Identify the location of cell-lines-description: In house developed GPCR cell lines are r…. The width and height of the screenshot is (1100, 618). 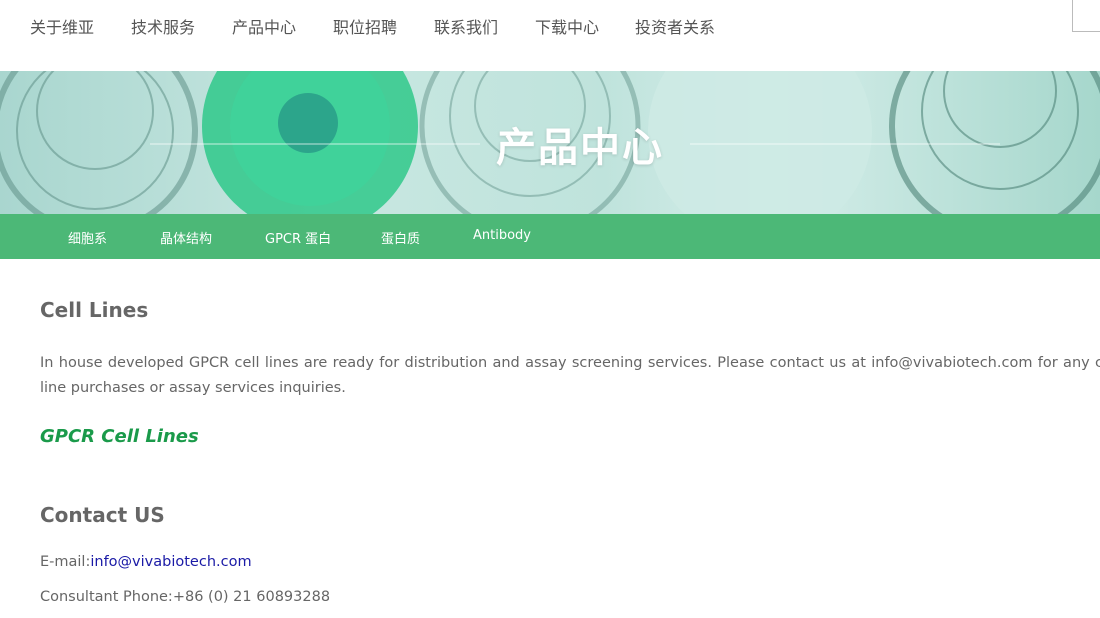
(570, 375).